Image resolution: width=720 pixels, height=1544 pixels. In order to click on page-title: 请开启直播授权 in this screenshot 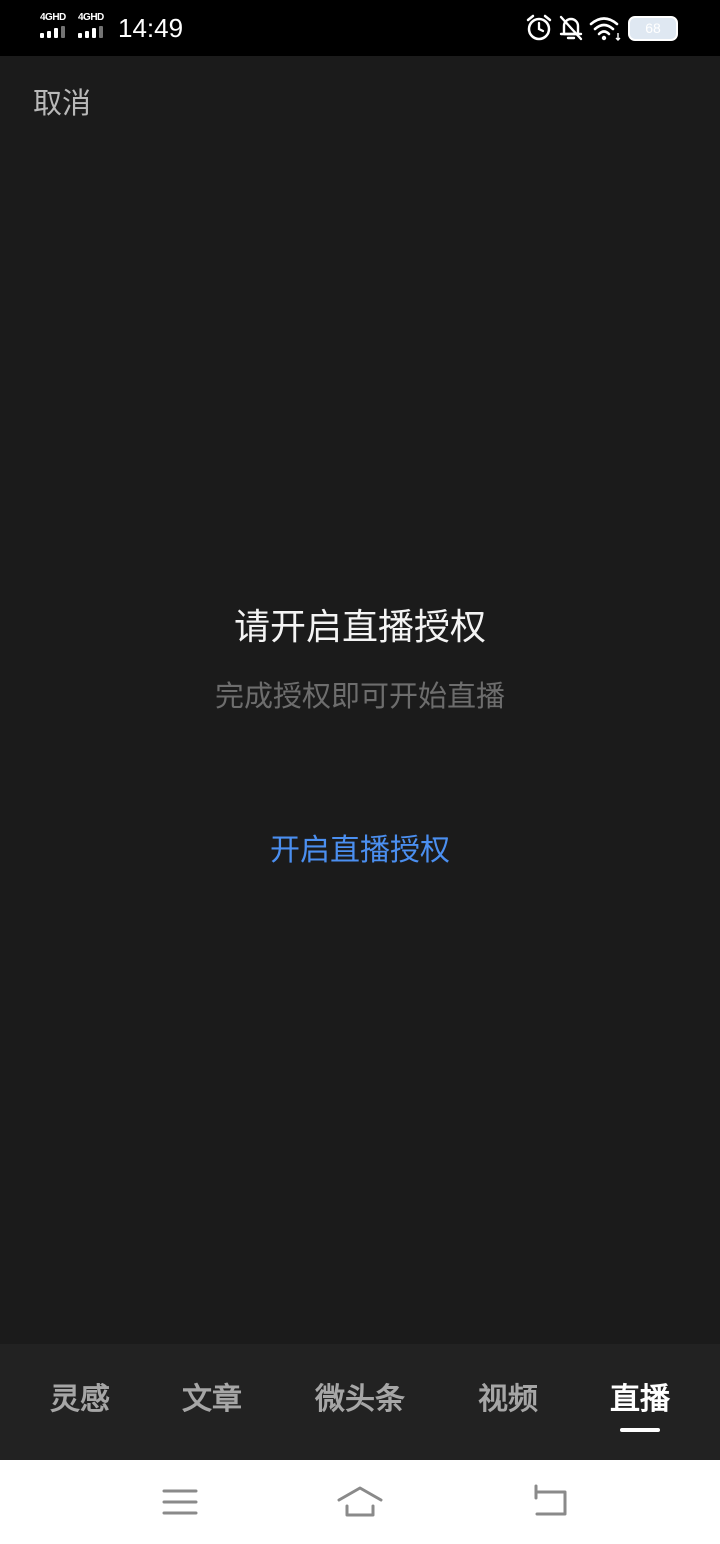, I will do `click(359, 627)`.